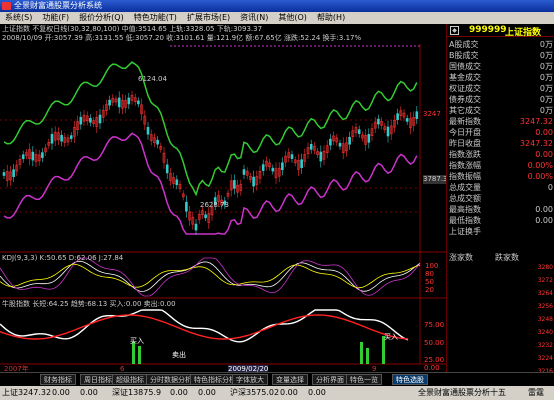 Image resolution: width=554 pixels, height=400 pixels. What do you see at coordinates (501, 45) in the screenshot?
I see `quote-row: A股成交 0万` at bounding box center [501, 45].